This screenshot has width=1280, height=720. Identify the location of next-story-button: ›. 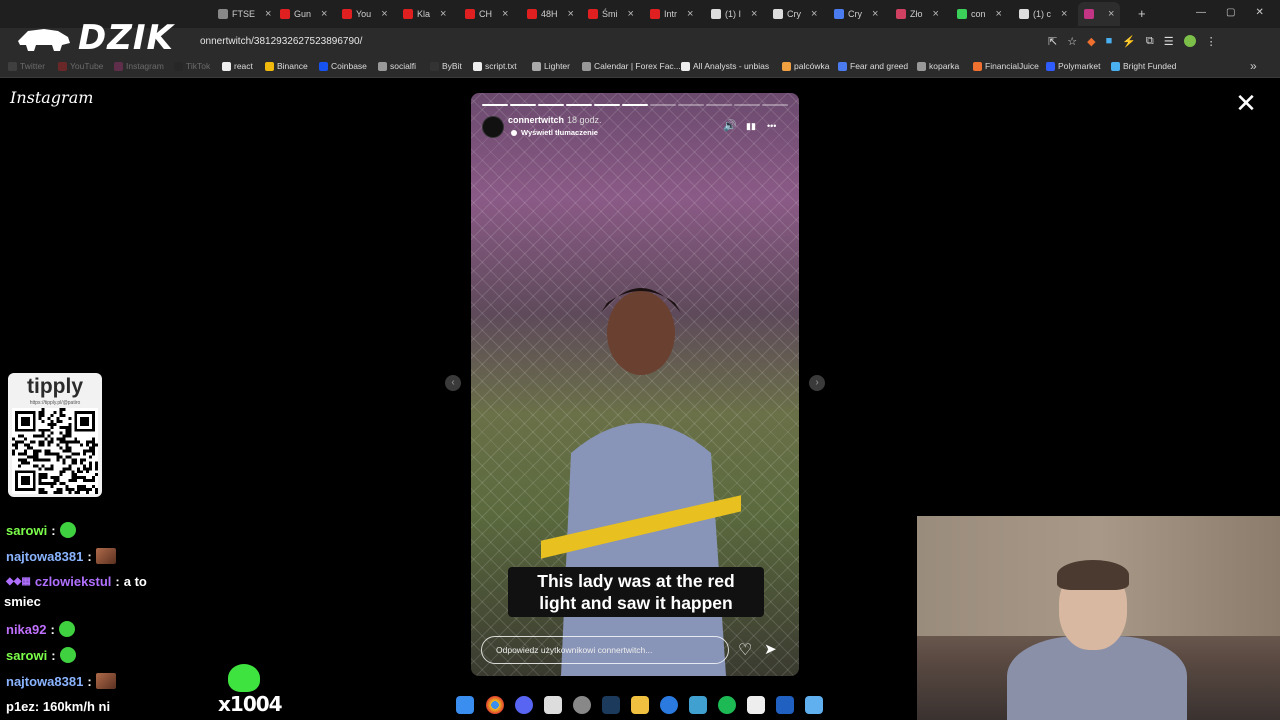
(817, 383).